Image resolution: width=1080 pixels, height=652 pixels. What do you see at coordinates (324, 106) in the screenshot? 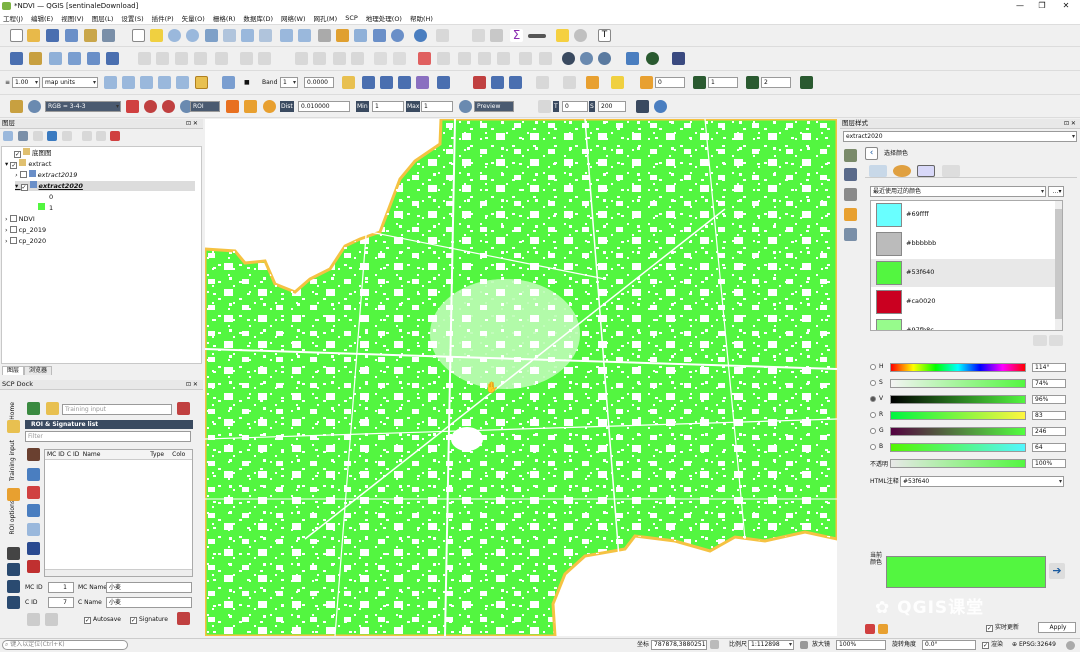
I see `dist-field: 0.010000` at bounding box center [324, 106].